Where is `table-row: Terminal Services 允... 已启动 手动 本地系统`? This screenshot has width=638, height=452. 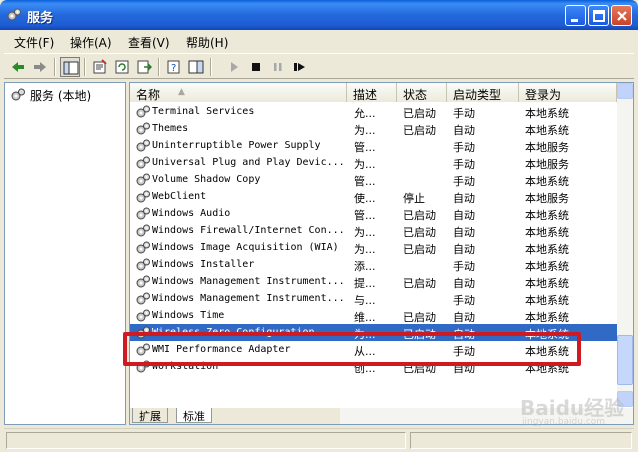 table-row: Terminal Services 允... 已启动 手动 本地系统 is located at coordinates (373, 111).